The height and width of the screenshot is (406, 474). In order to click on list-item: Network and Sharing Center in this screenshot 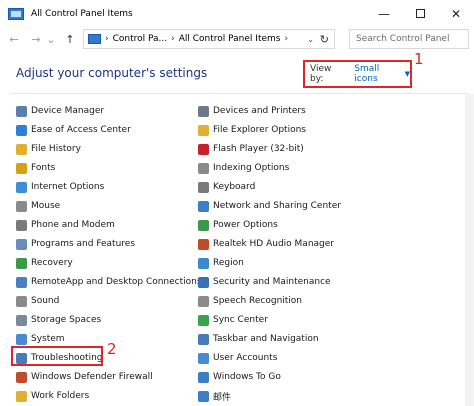, I will do `click(269, 206)`.